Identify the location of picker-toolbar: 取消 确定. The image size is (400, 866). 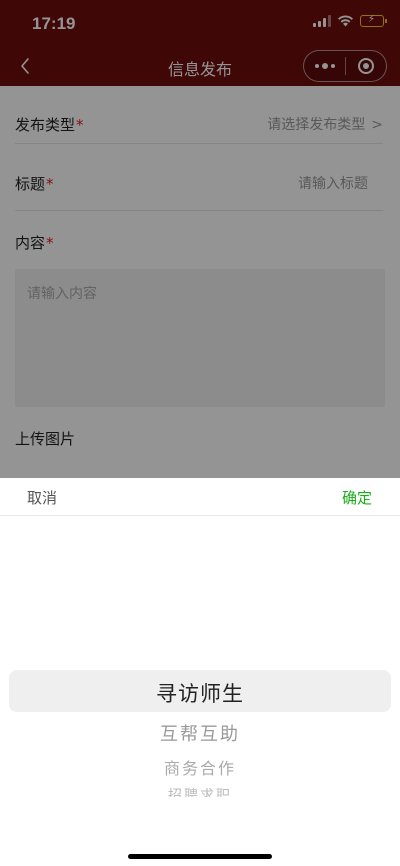
(200, 497).